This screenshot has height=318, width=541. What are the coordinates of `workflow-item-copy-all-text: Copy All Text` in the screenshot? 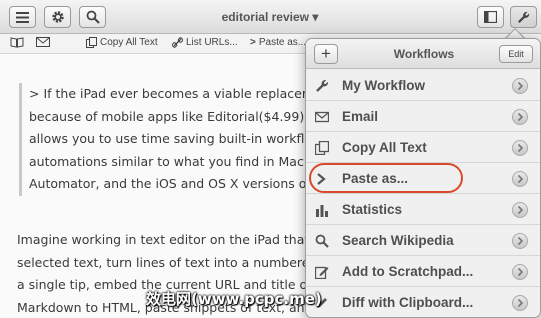 It's located at (423, 147).